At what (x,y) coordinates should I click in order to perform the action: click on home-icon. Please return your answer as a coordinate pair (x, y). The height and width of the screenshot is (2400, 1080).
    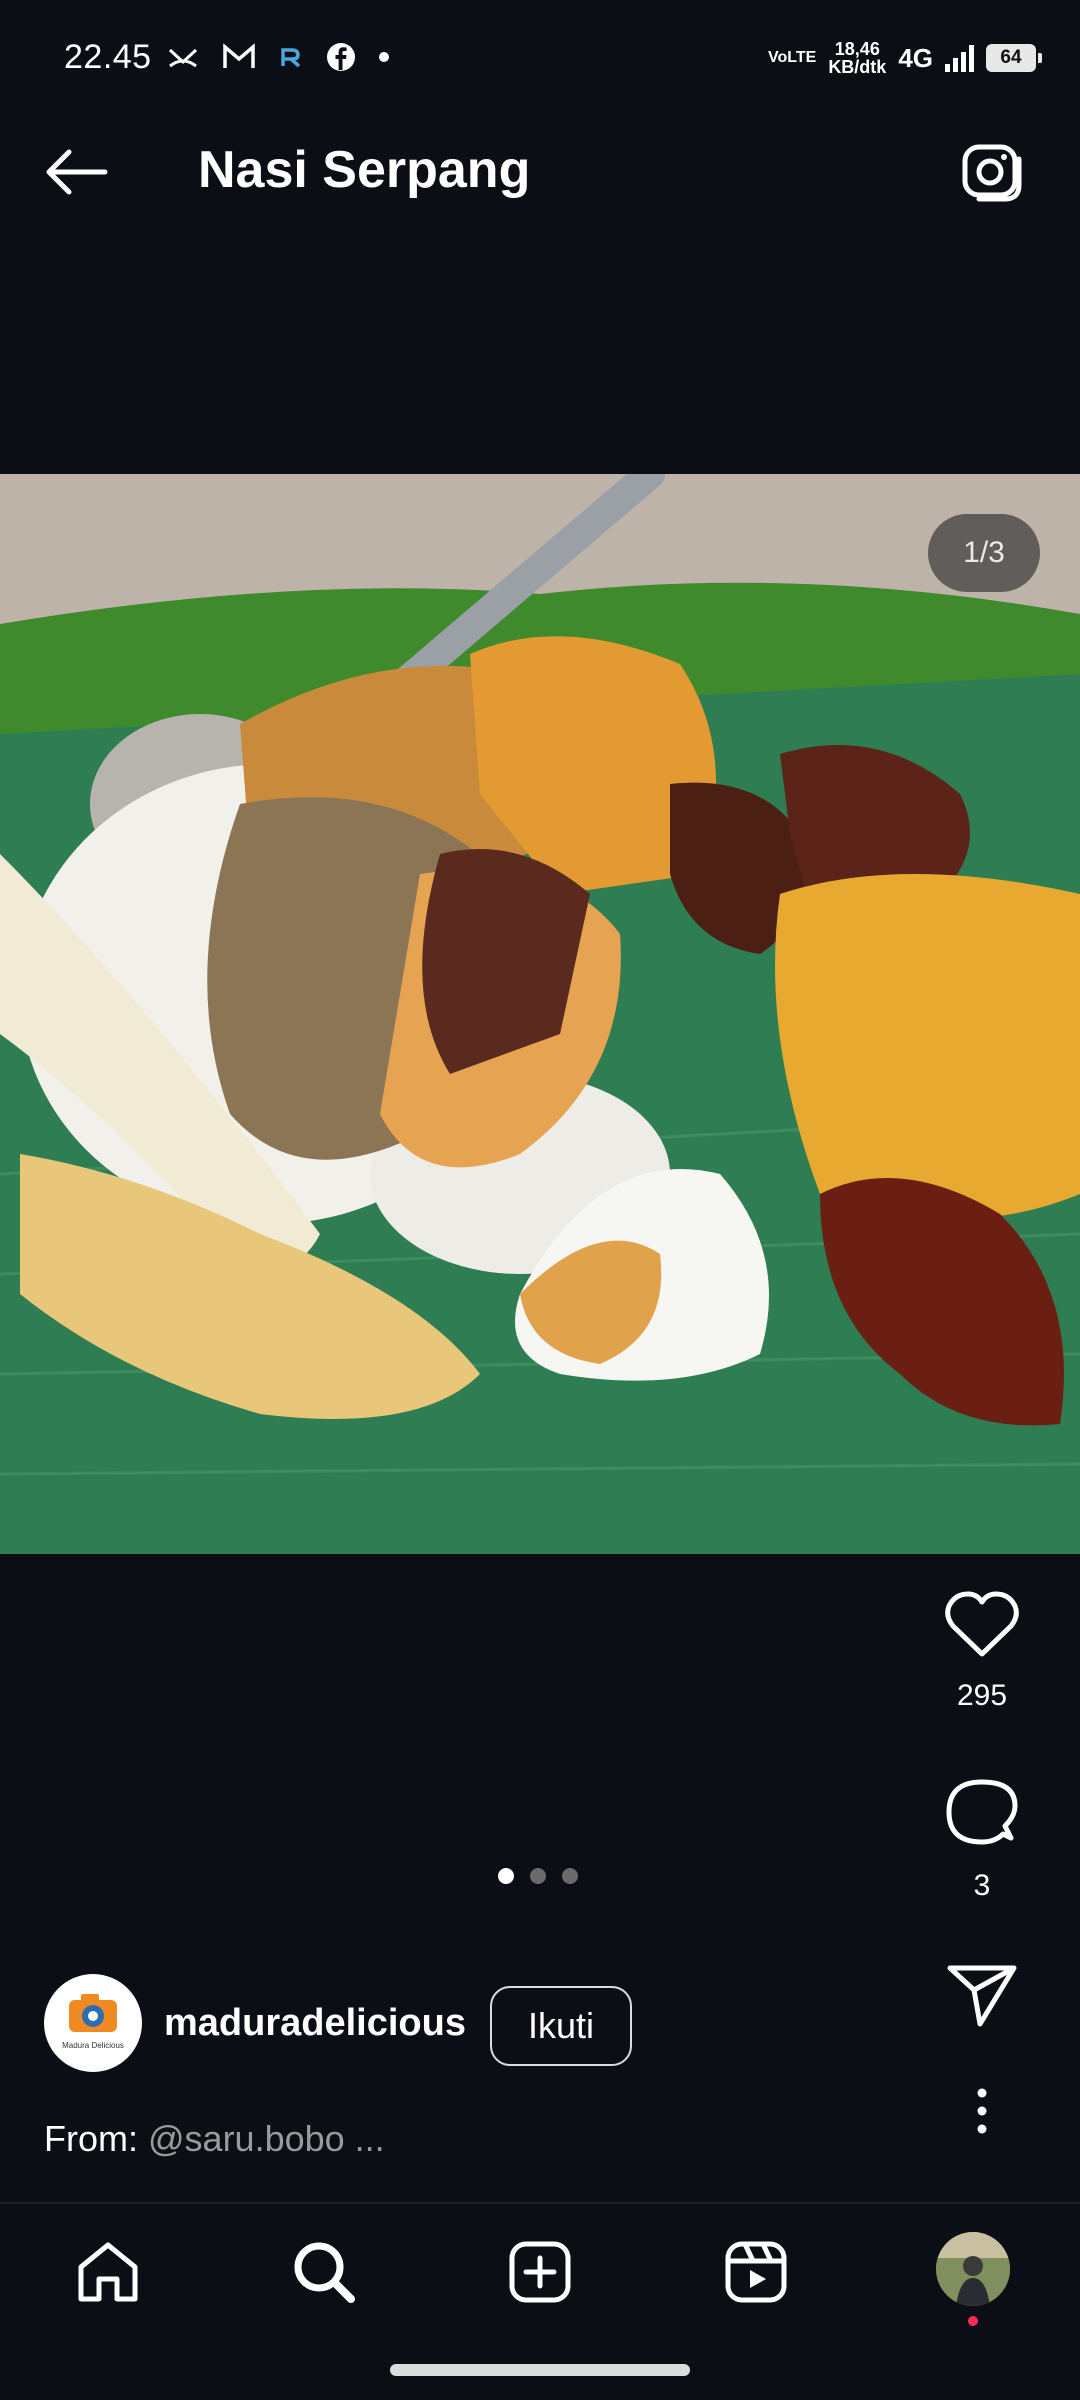
    Looking at the image, I should click on (108, 2272).